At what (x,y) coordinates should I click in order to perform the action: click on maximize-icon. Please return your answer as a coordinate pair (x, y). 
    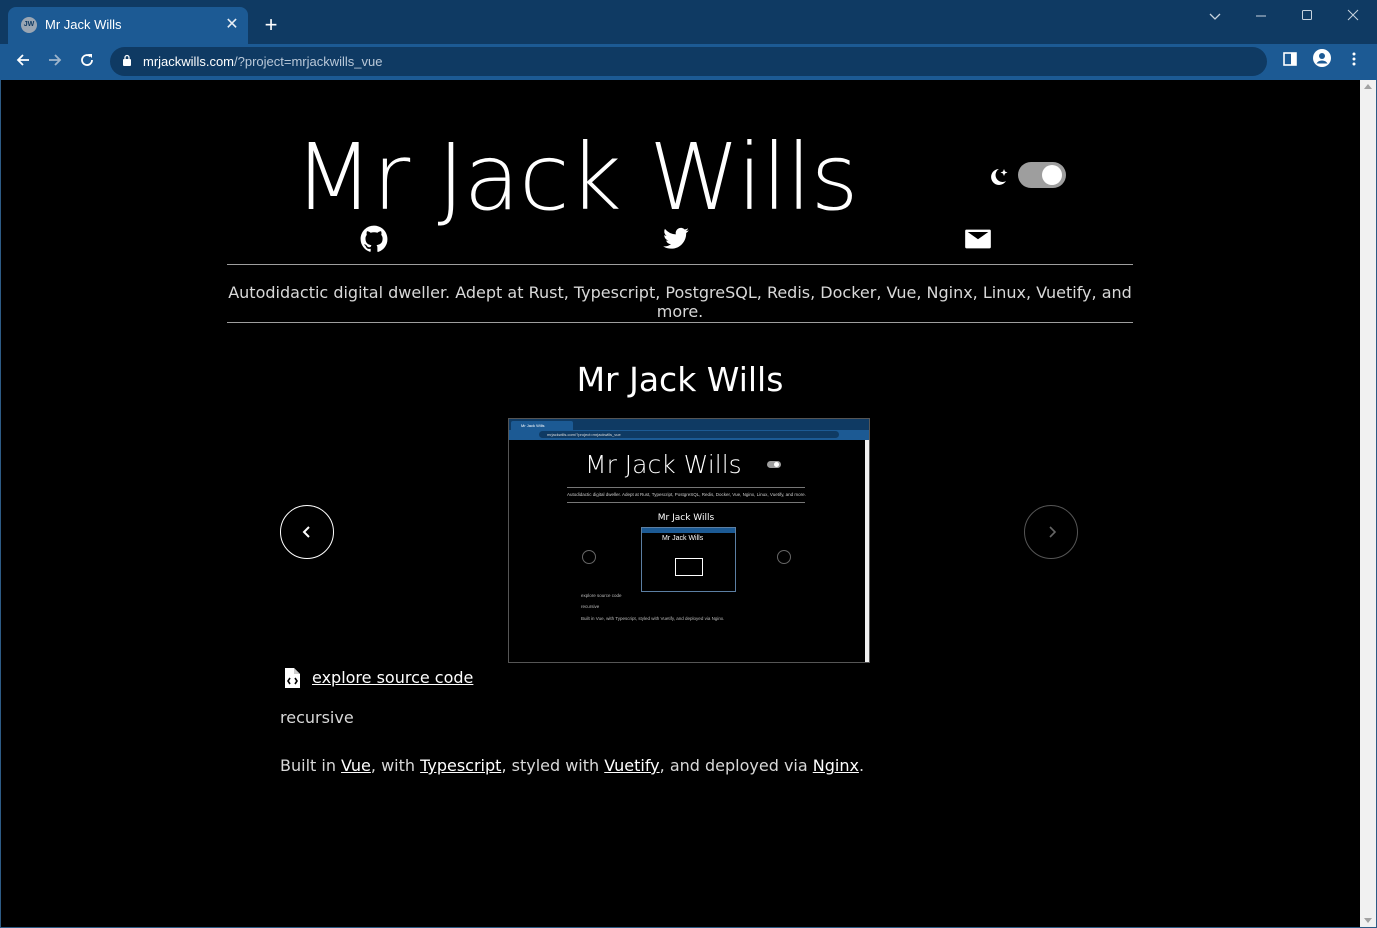
    Looking at the image, I should click on (1307, 16).